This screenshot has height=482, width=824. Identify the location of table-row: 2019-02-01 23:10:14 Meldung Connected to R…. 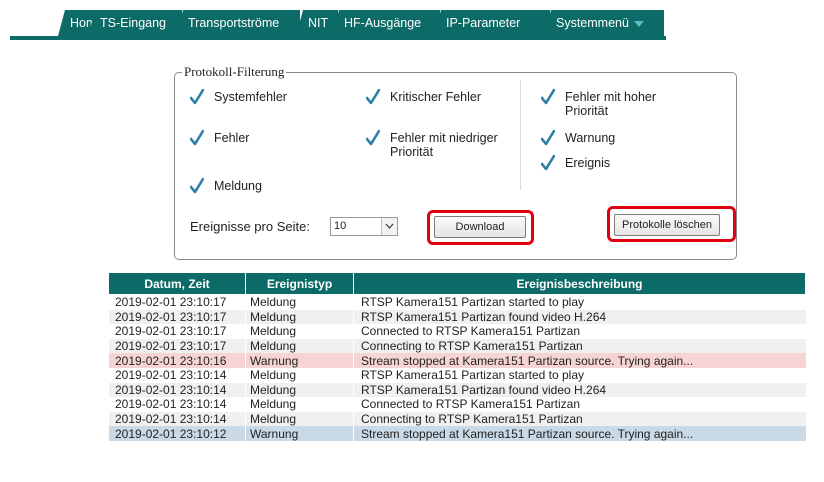
(457, 404).